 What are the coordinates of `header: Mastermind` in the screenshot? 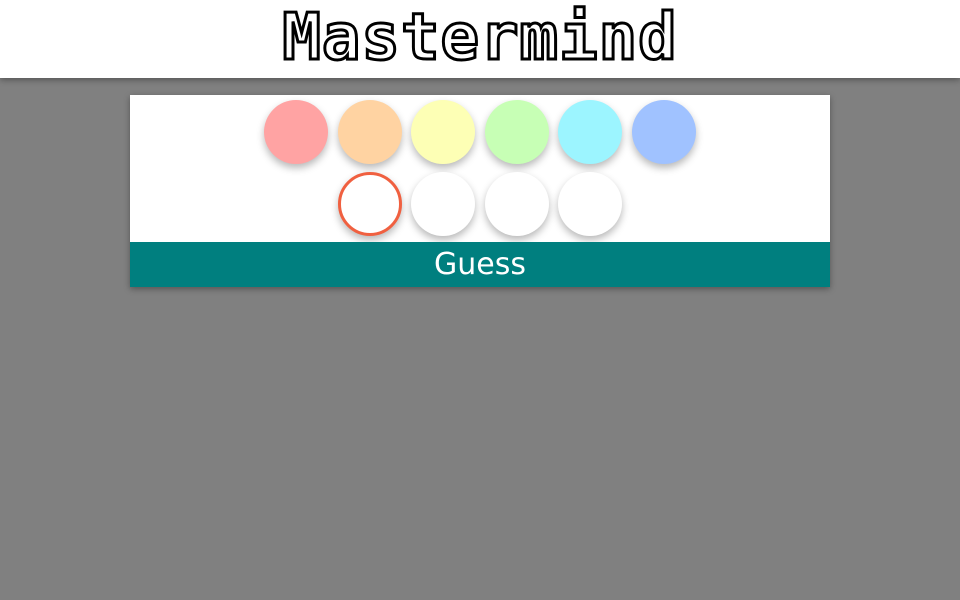 It's located at (480, 39).